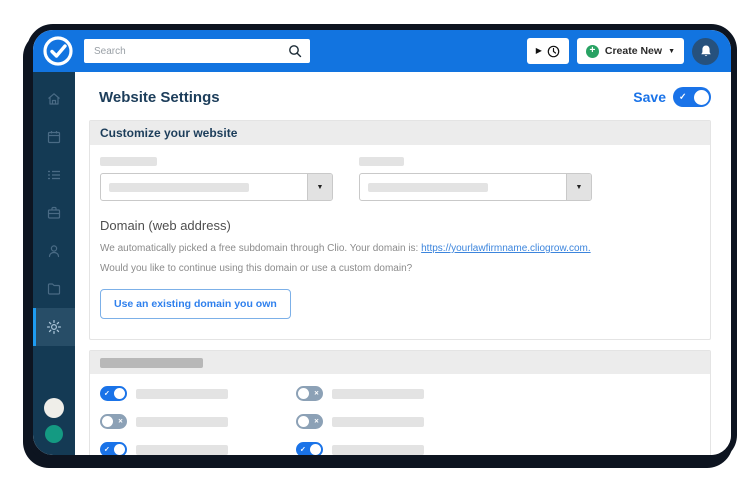 This screenshot has height=484, width=750. I want to click on section-title-skeleton, so click(151, 362).